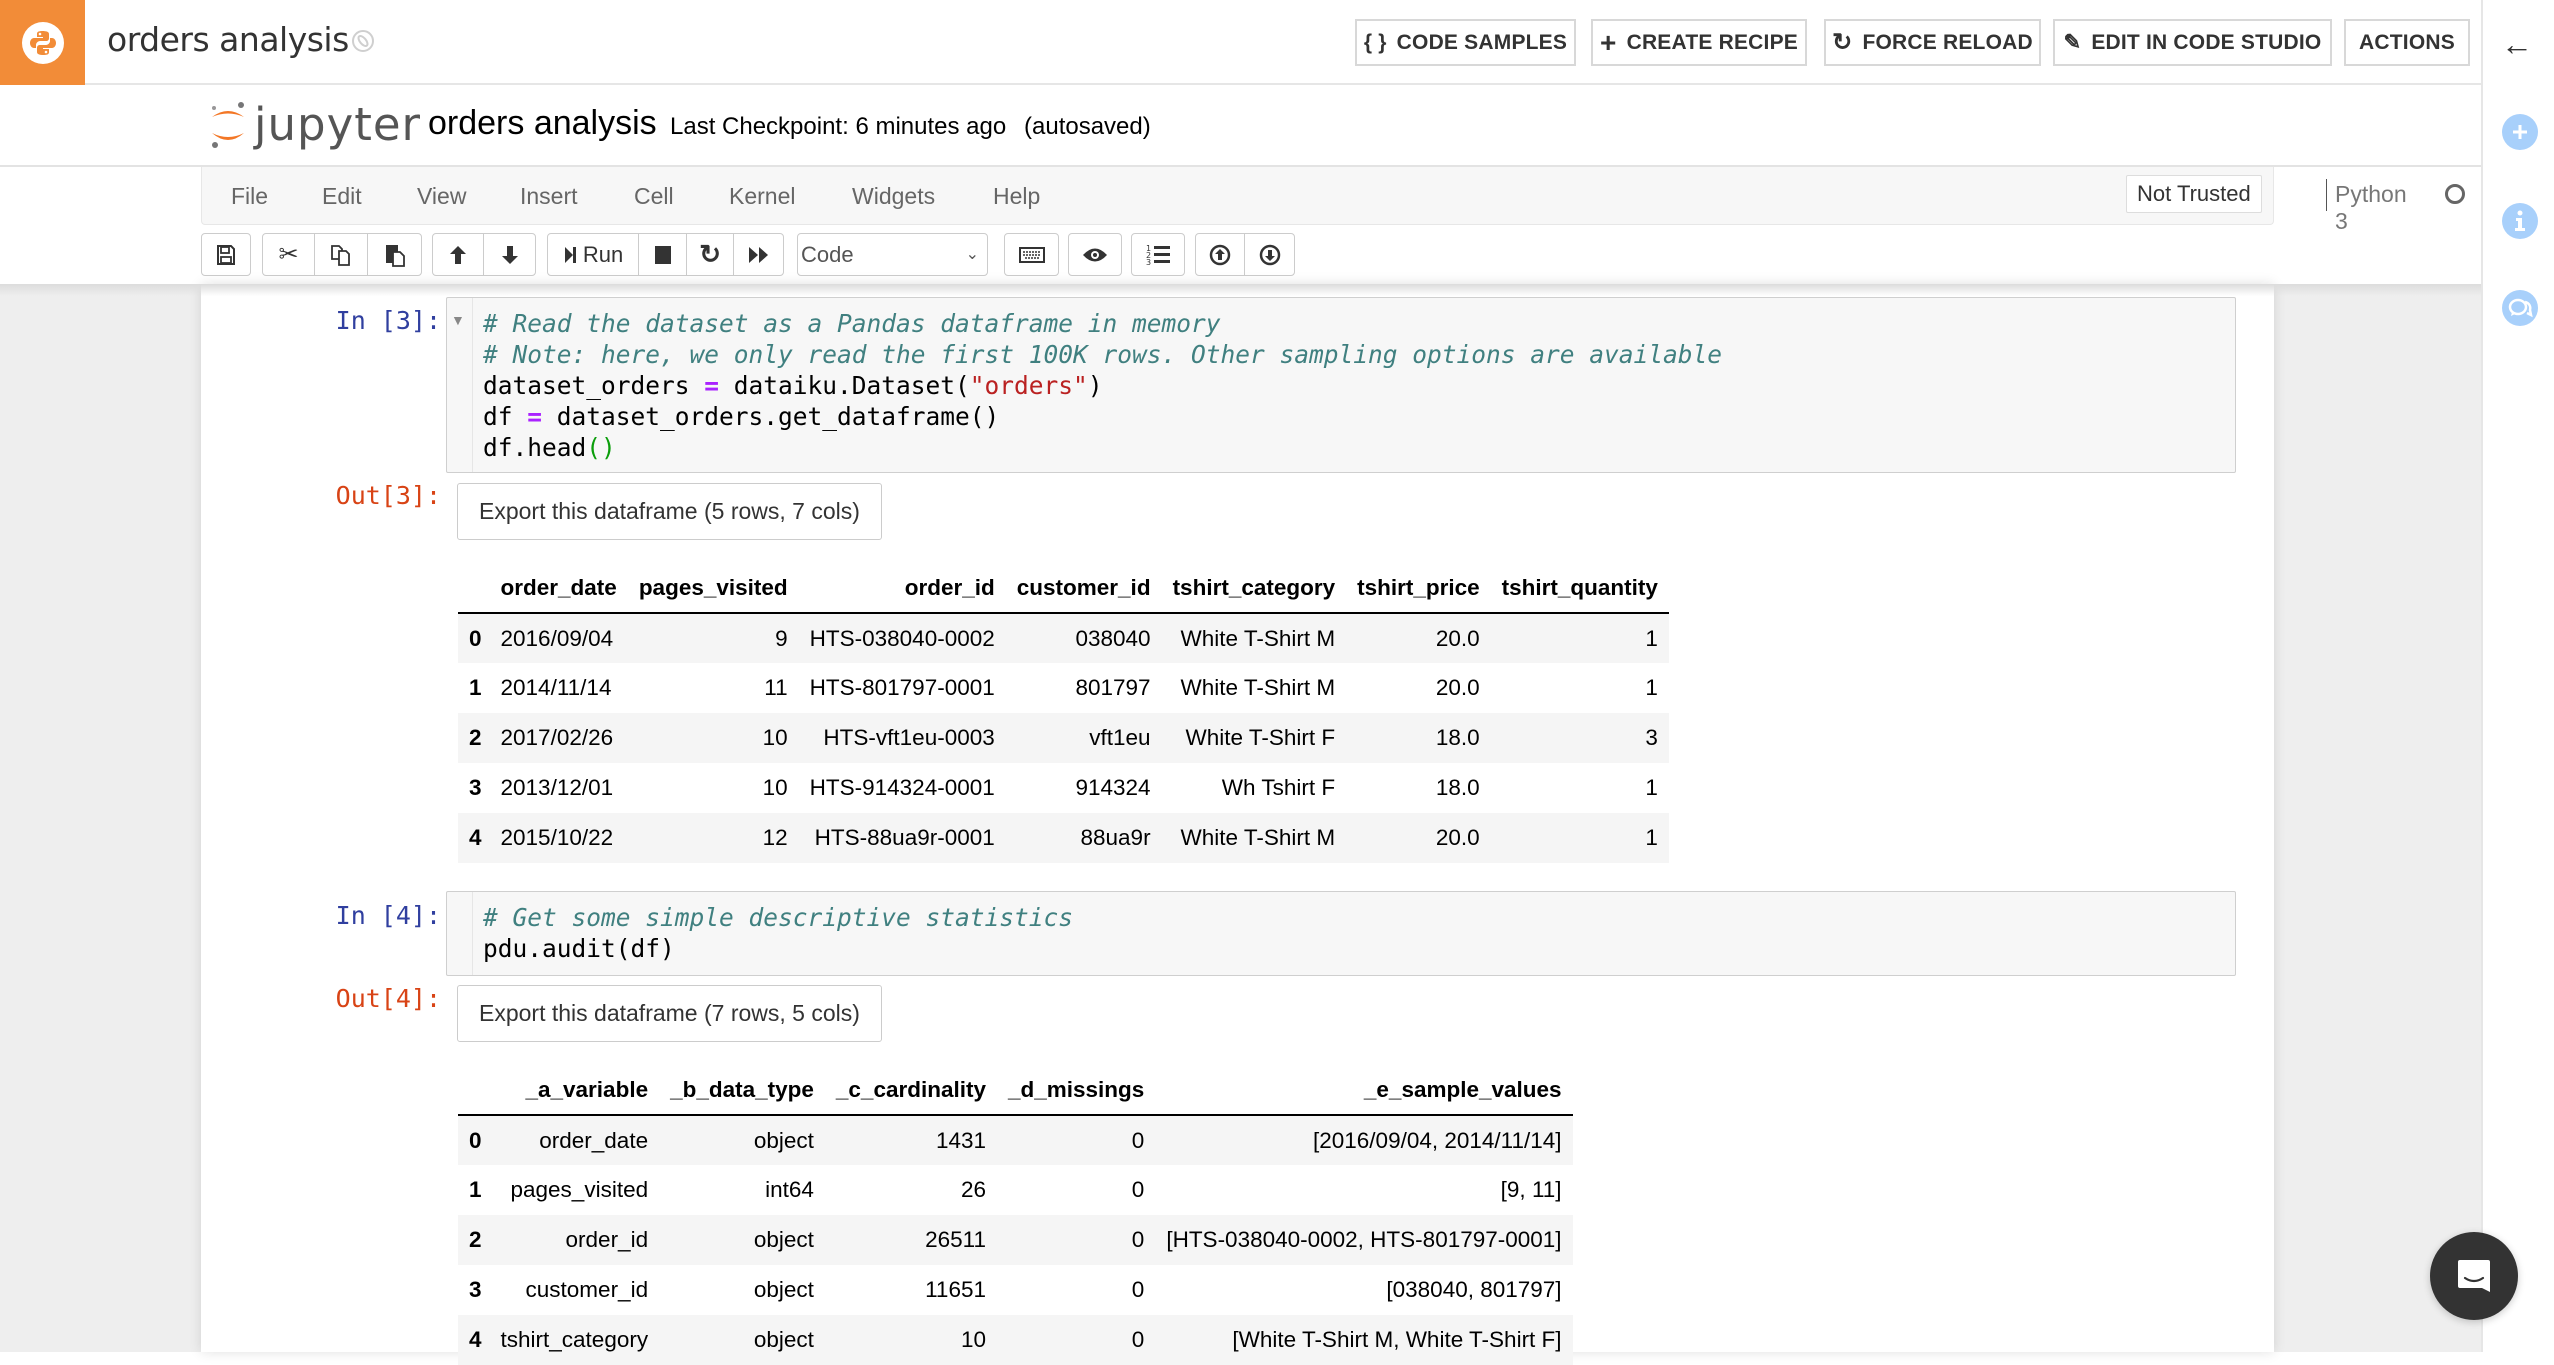 The width and height of the screenshot is (2554, 1365). I want to click on menu-kernel: Kernel, so click(762, 196).